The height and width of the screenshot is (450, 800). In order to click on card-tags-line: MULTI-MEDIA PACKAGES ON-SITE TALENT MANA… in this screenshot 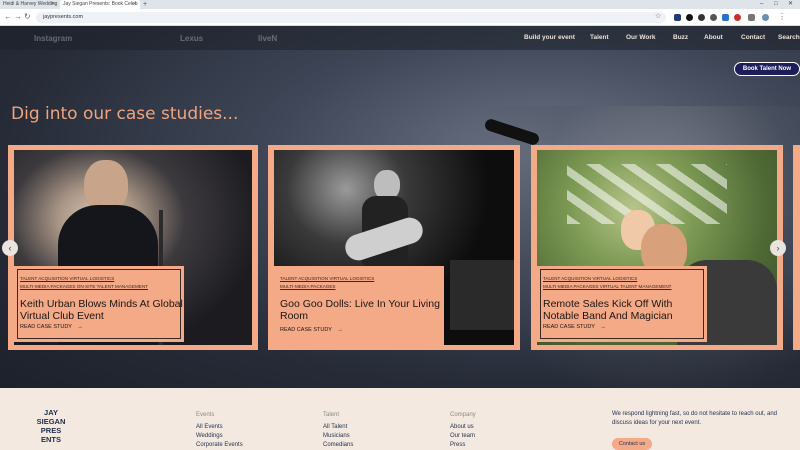, I will do `click(84, 286)`.